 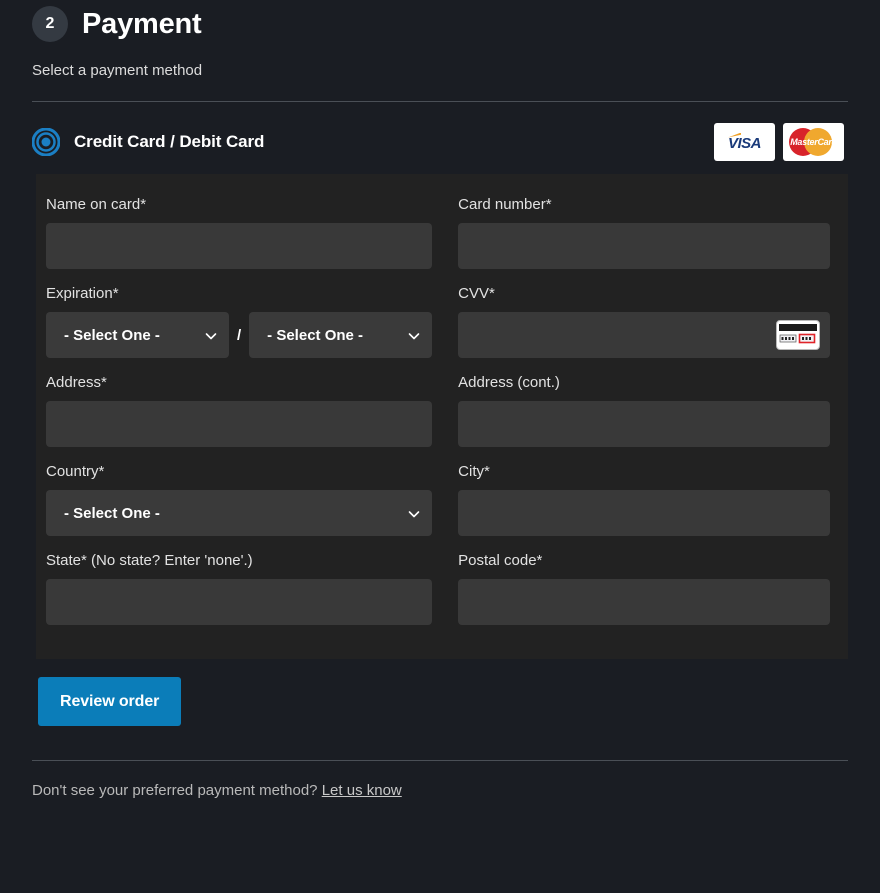 I want to click on field-address: Address*, so click(x=239, y=418).